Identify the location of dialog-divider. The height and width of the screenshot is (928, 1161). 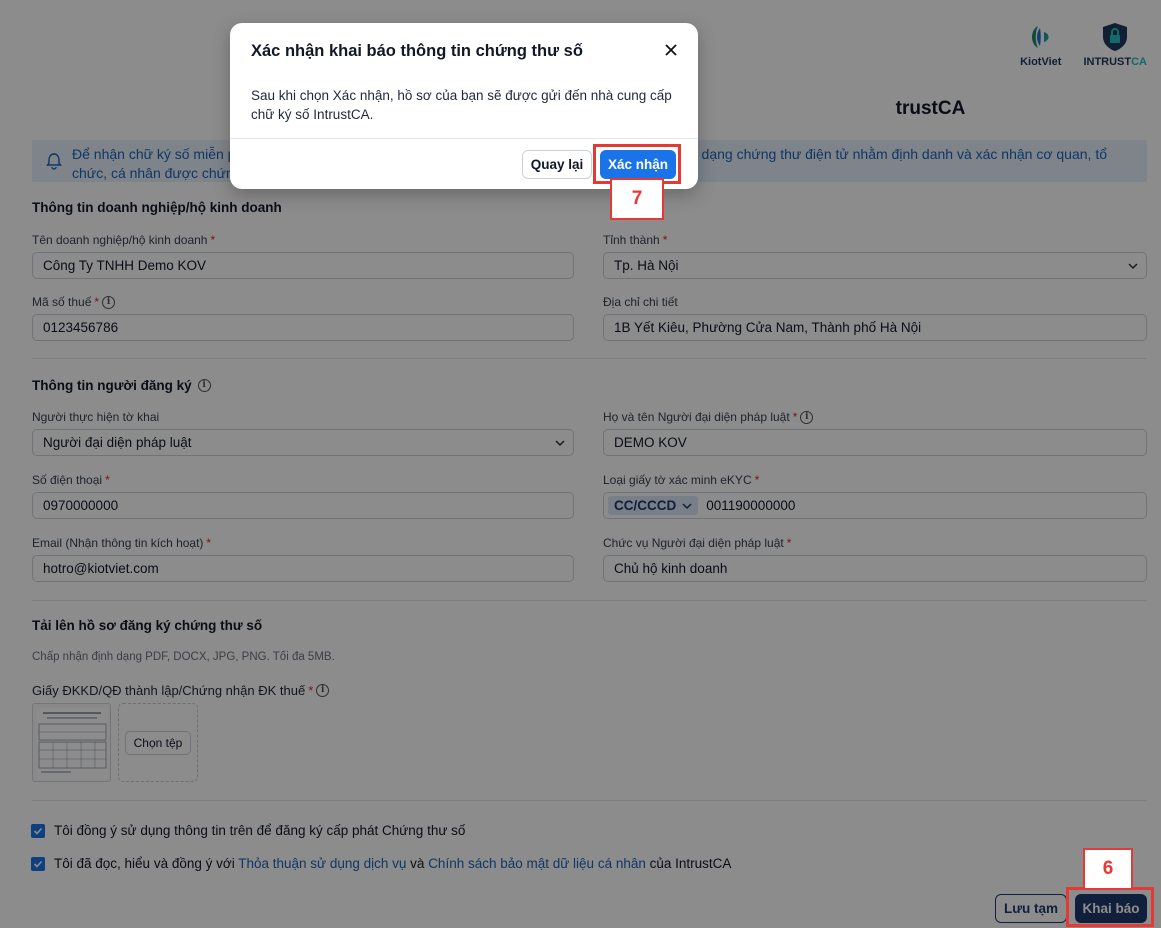
(464, 138).